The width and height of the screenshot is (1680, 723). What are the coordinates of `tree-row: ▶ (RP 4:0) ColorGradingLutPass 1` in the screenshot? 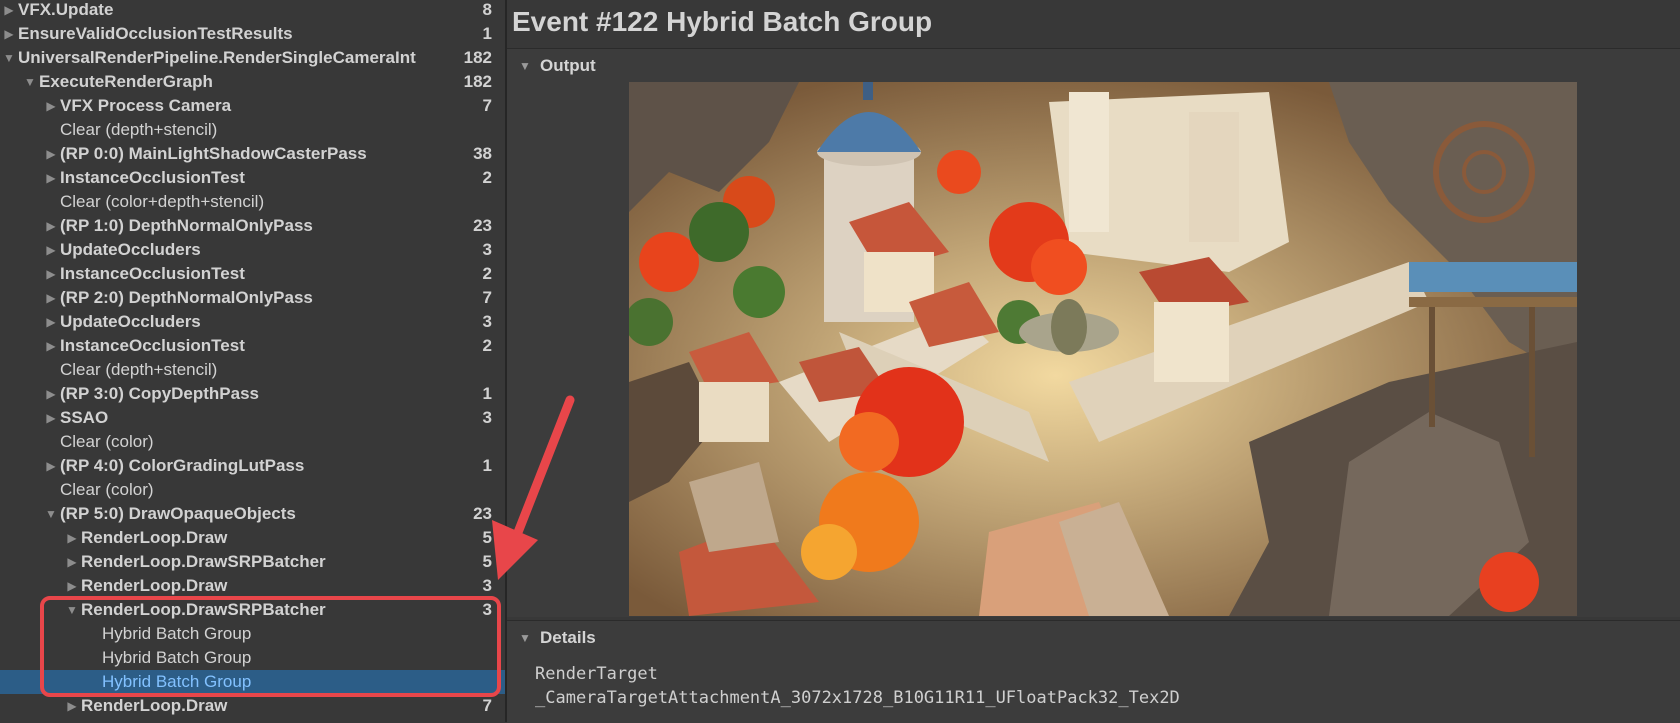 It's located at (252, 466).